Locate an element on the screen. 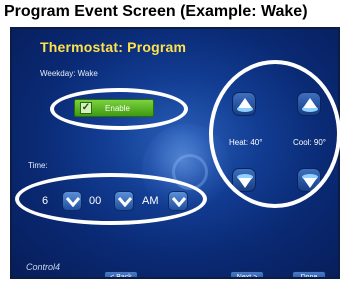  control4-logo: Control4 is located at coordinates (43, 267).